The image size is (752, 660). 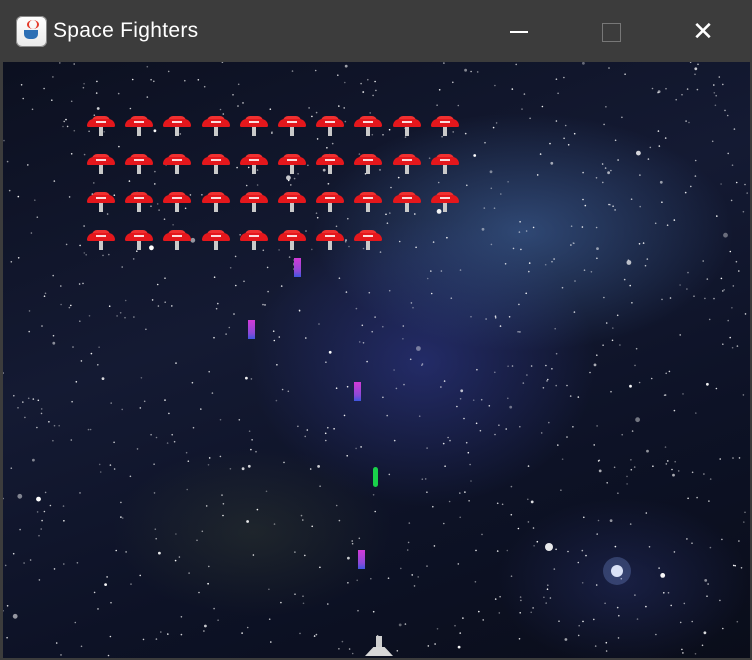 I want to click on minimize-button, so click(x=519, y=32).